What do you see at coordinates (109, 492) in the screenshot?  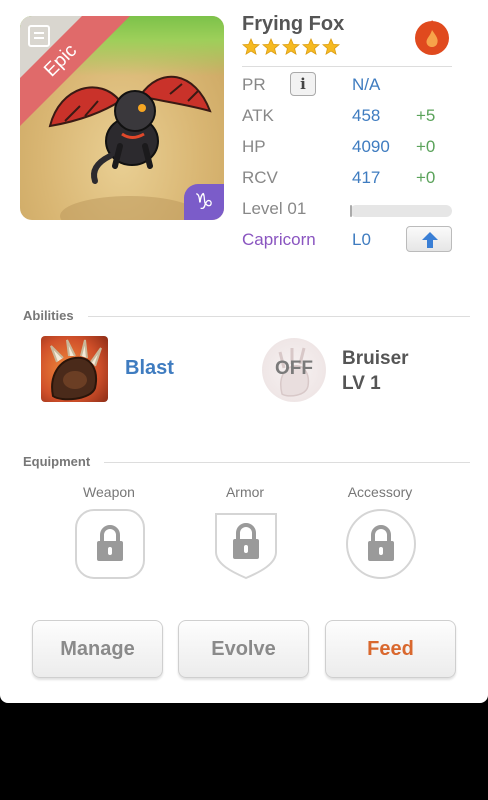 I see `weapon-label: Weapon` at bounding box center [109, 492].